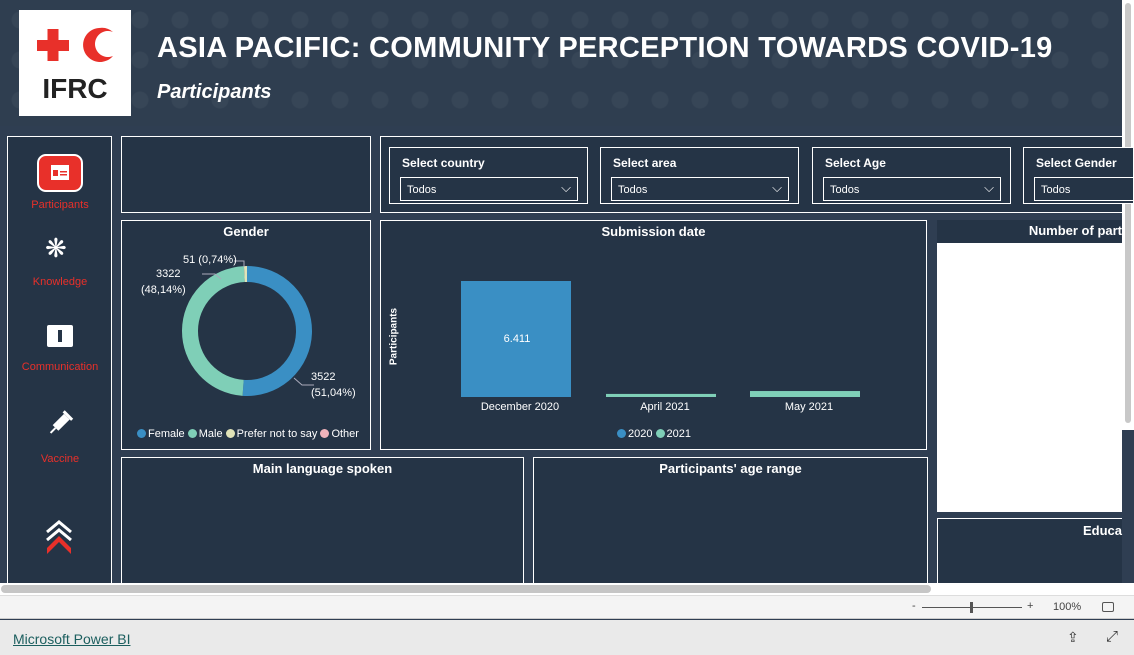 The image size is (1134, 655). I want to click on main-language-panel: Main language spoken, so click(322, 527).